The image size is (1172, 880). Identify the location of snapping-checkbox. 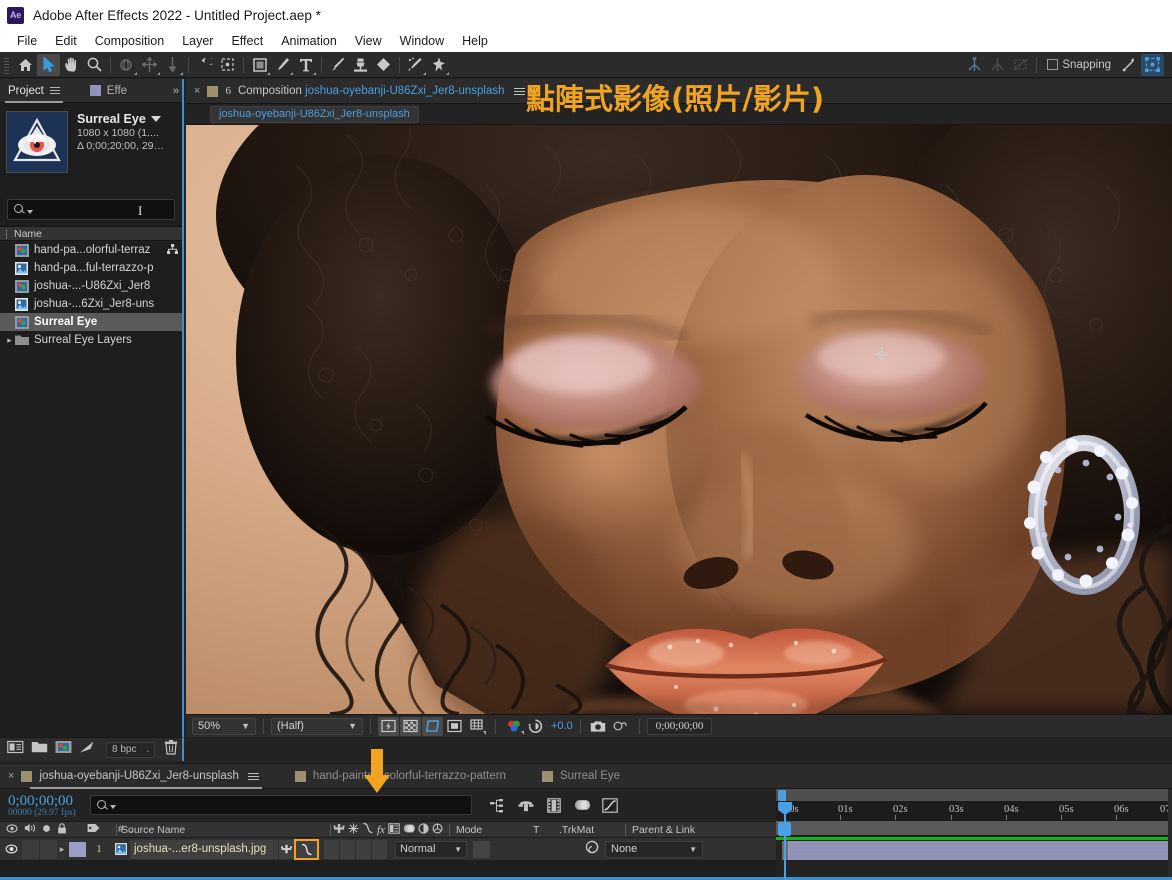
(1053, 64).